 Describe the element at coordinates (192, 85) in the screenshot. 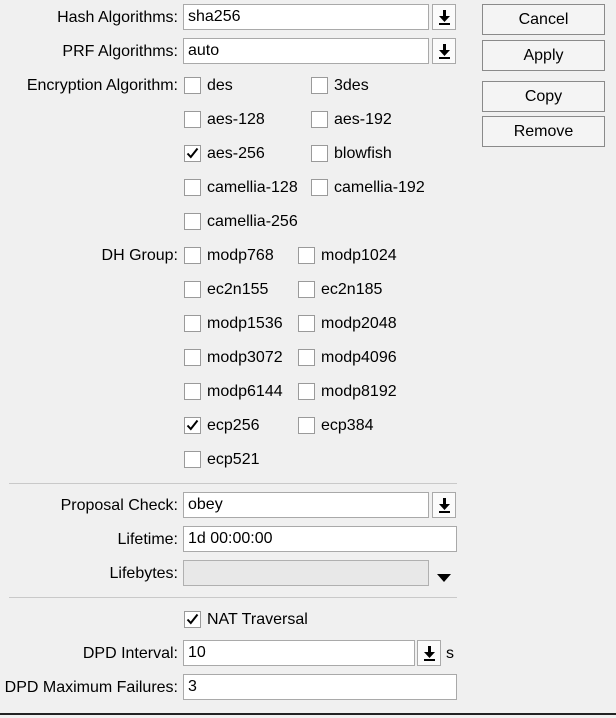

I see `checkbox-des` at that location.